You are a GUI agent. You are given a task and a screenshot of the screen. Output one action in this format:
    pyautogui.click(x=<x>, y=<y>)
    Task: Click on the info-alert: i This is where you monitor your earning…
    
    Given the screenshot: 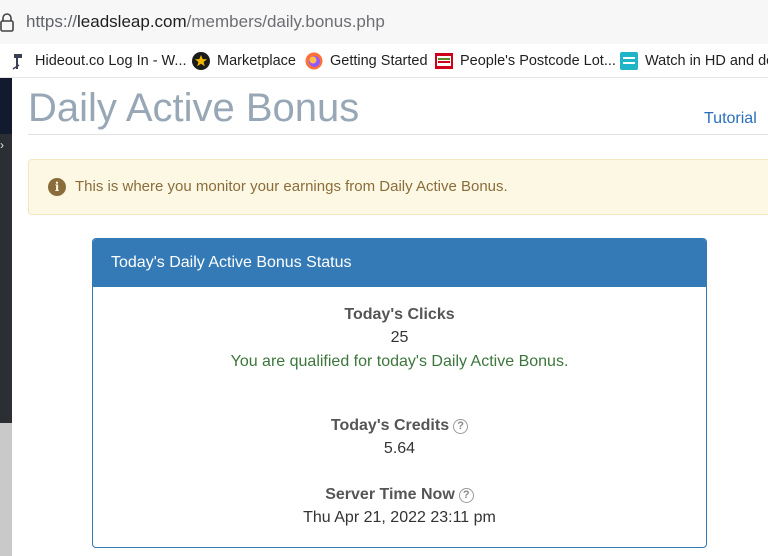 What is the action you would take?
    pyautogui.click(x=398, y=187)
    